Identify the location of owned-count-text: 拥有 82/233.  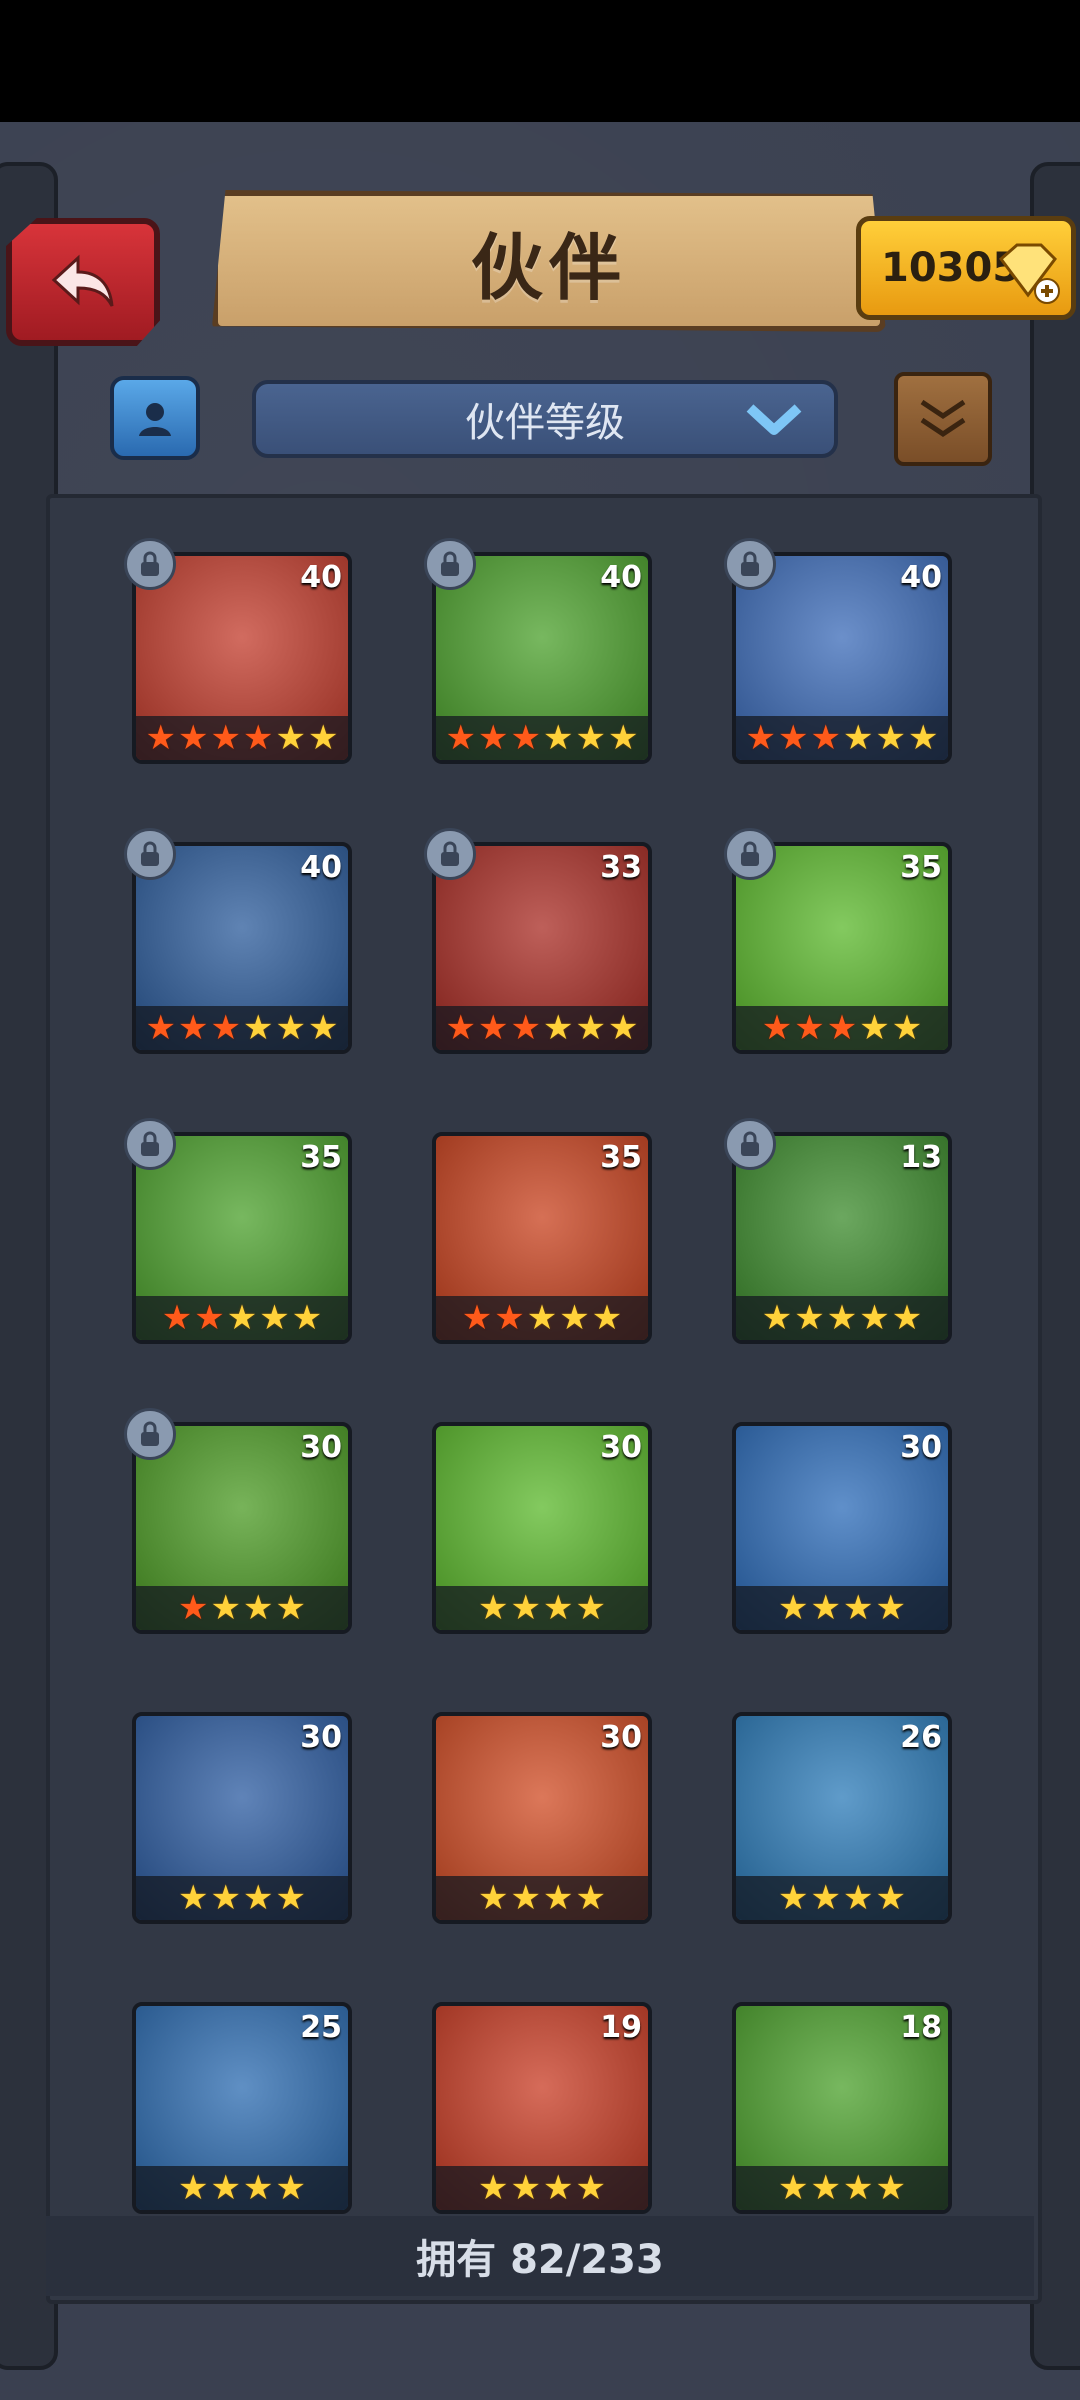
(540, 2260).